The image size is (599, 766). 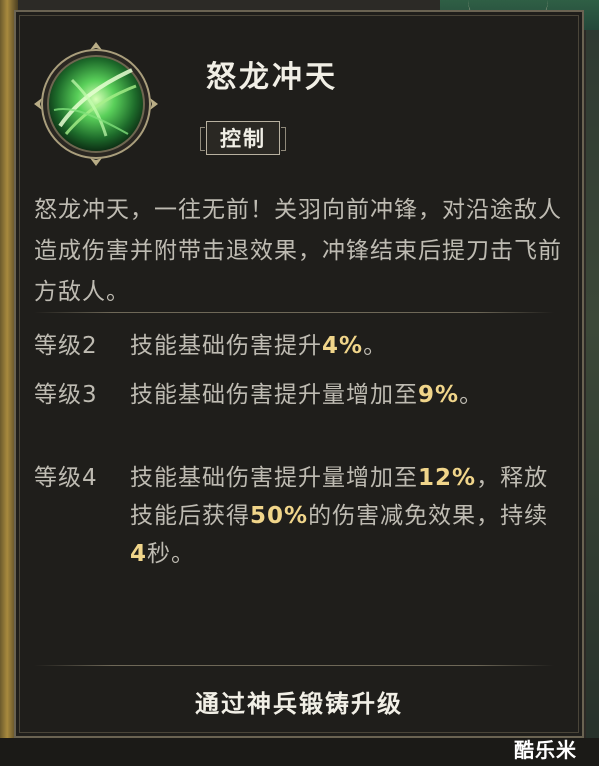 What do you see at coordinates (294, 665) in the screenshot?
I see `divider-bottom` at bounding box center [294, 665].